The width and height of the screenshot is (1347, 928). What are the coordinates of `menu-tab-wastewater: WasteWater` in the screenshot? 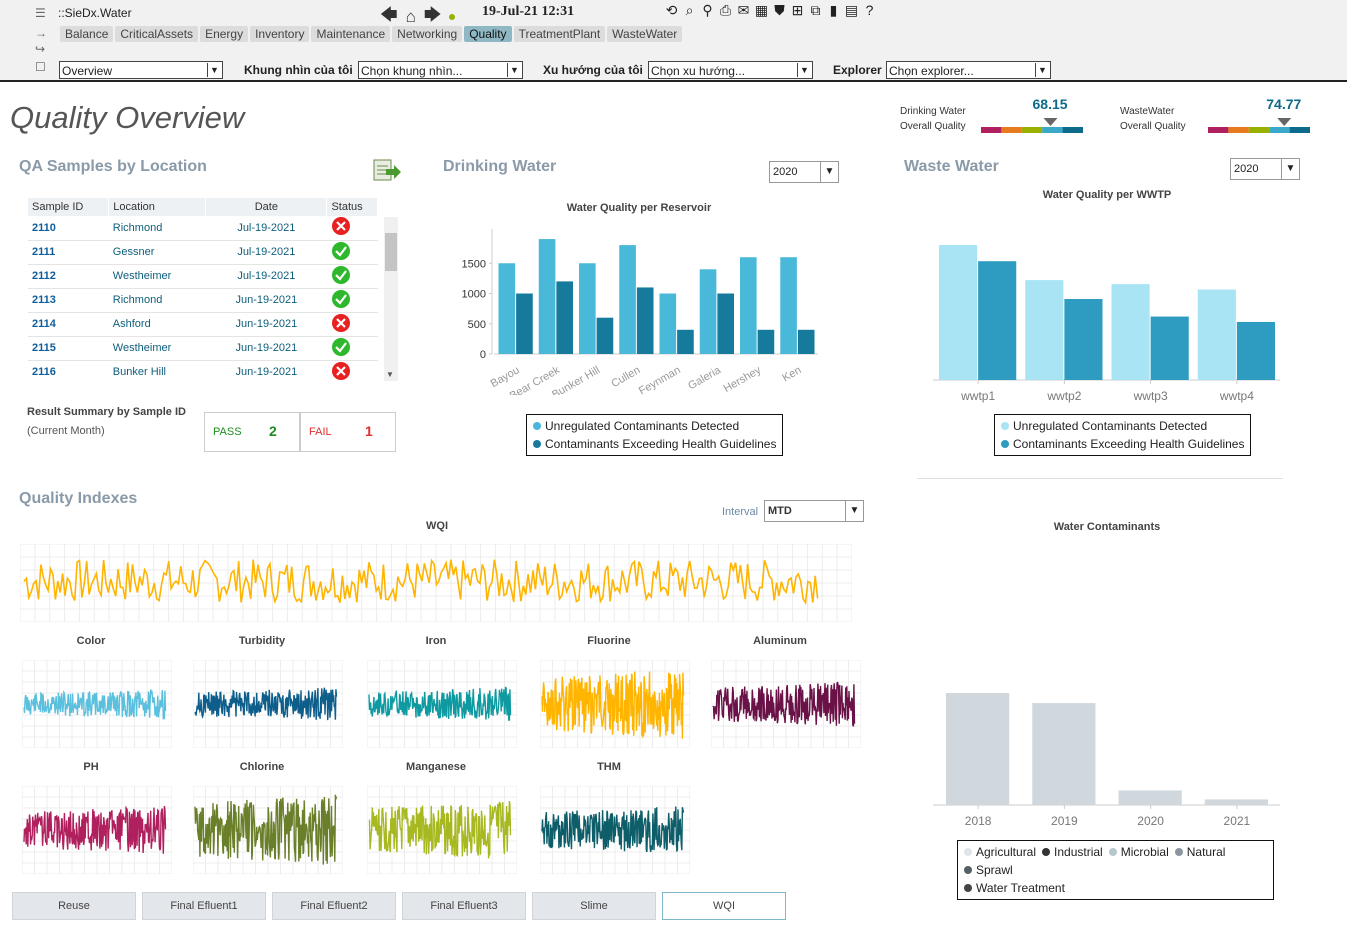 It's located at (645, 34).